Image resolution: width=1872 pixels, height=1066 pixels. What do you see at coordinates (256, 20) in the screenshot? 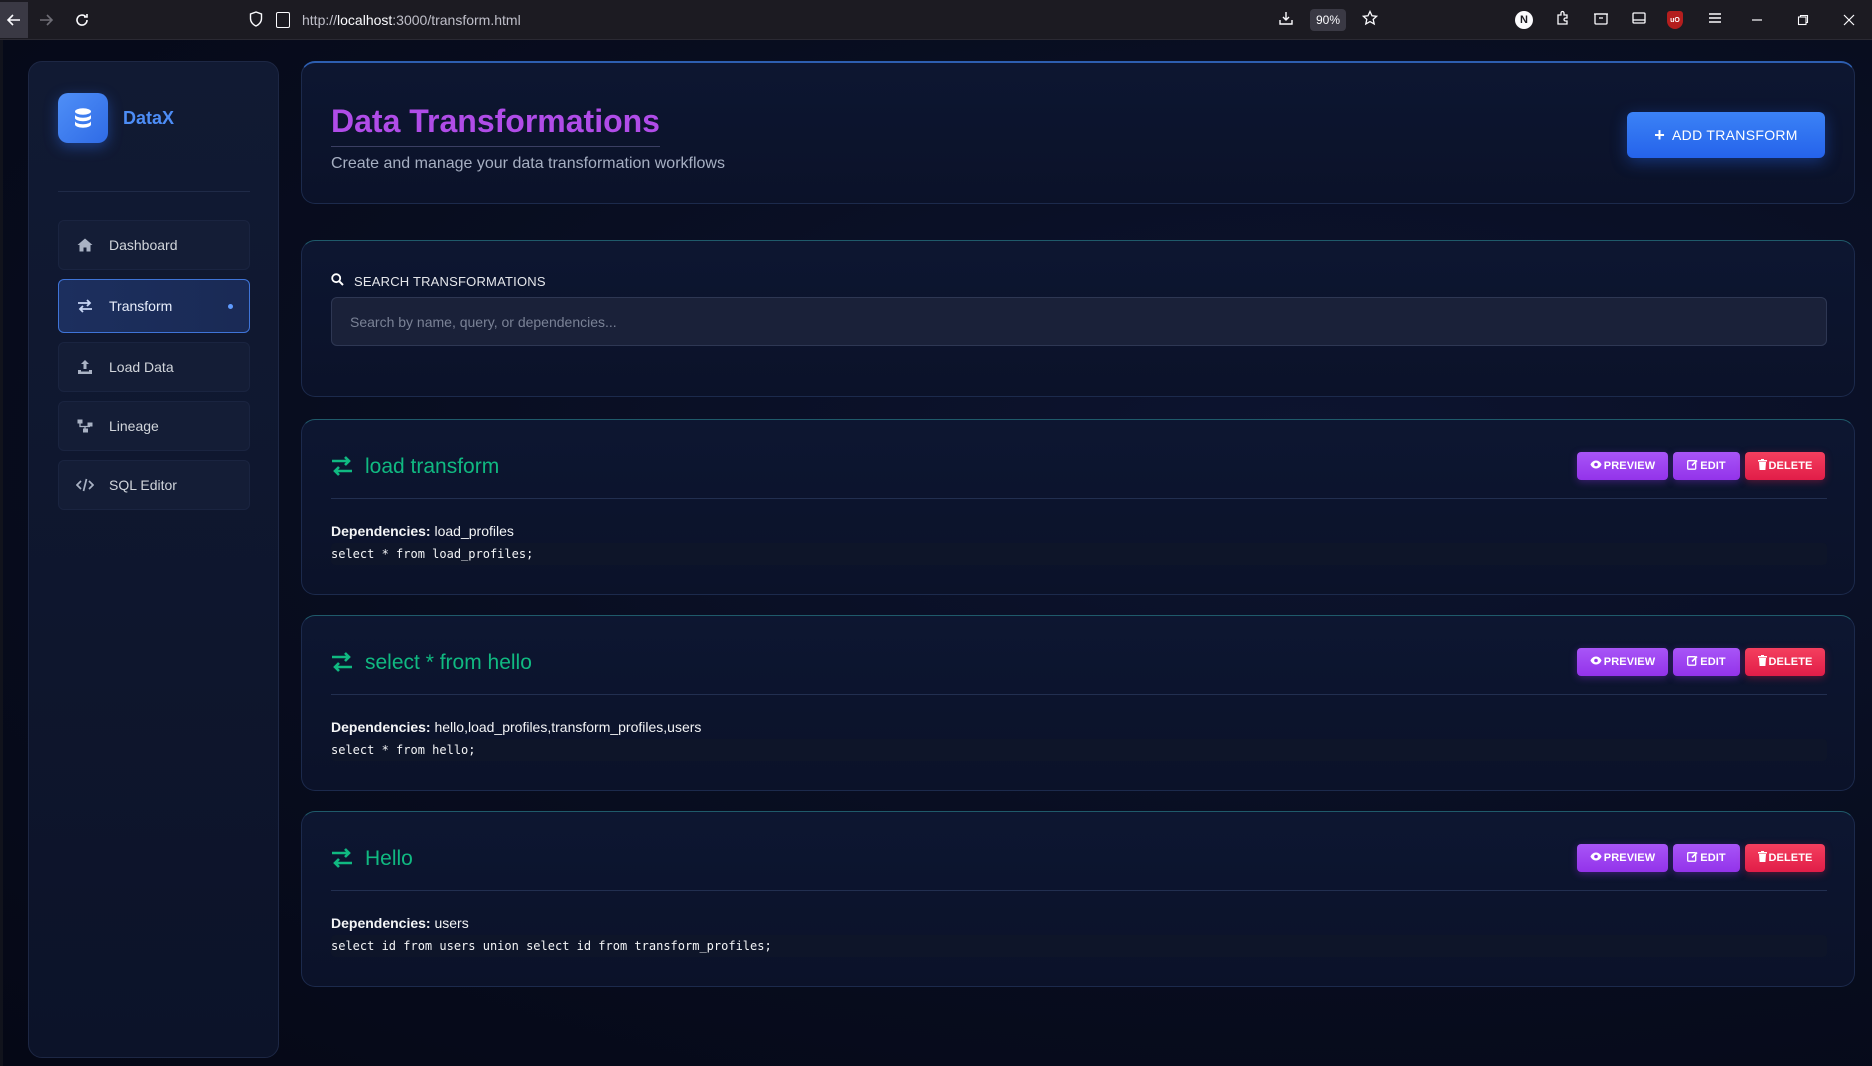
I see `shield-icon` at bounding box center [256, 20].